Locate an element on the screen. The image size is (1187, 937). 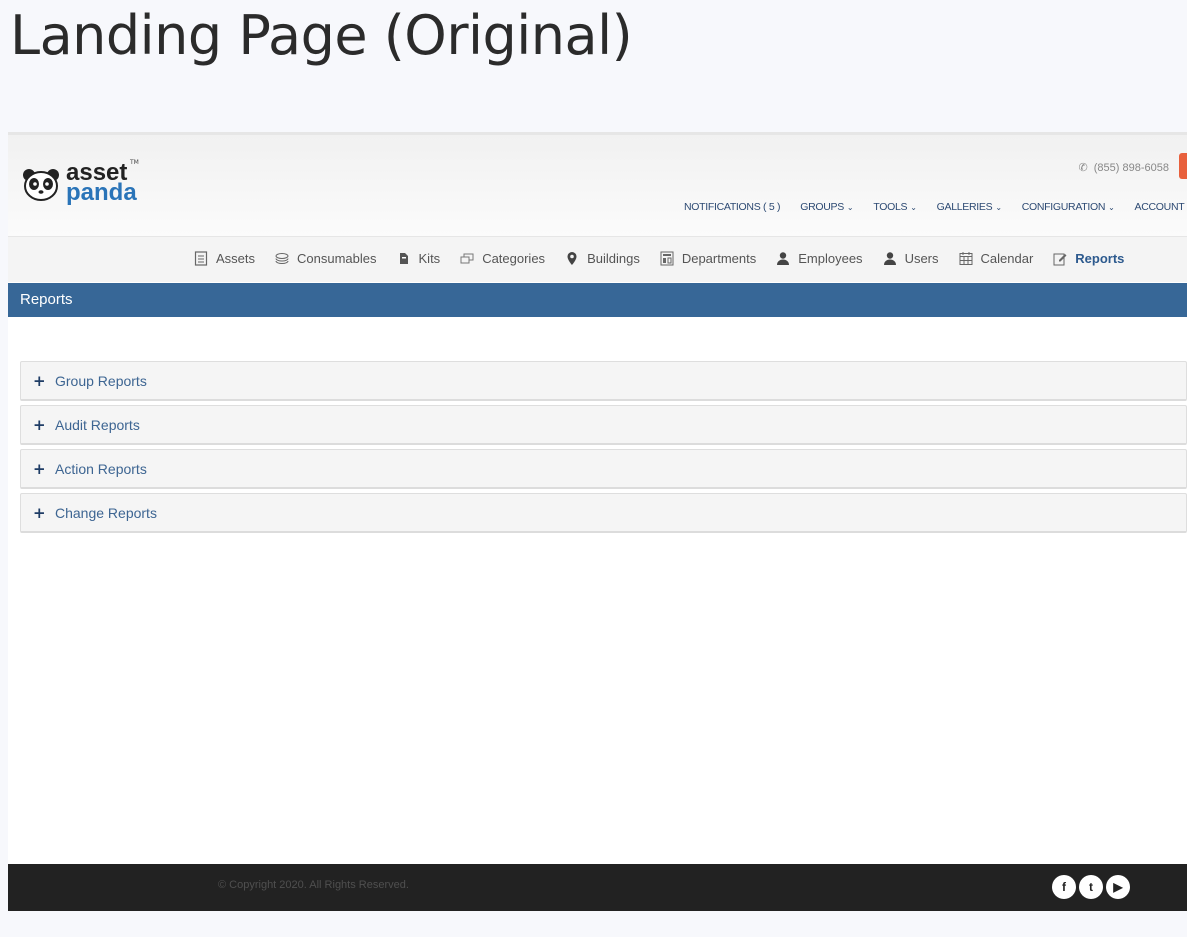
accordion-audit-reports: + Audit Reports is located at coordinates (603, 425).